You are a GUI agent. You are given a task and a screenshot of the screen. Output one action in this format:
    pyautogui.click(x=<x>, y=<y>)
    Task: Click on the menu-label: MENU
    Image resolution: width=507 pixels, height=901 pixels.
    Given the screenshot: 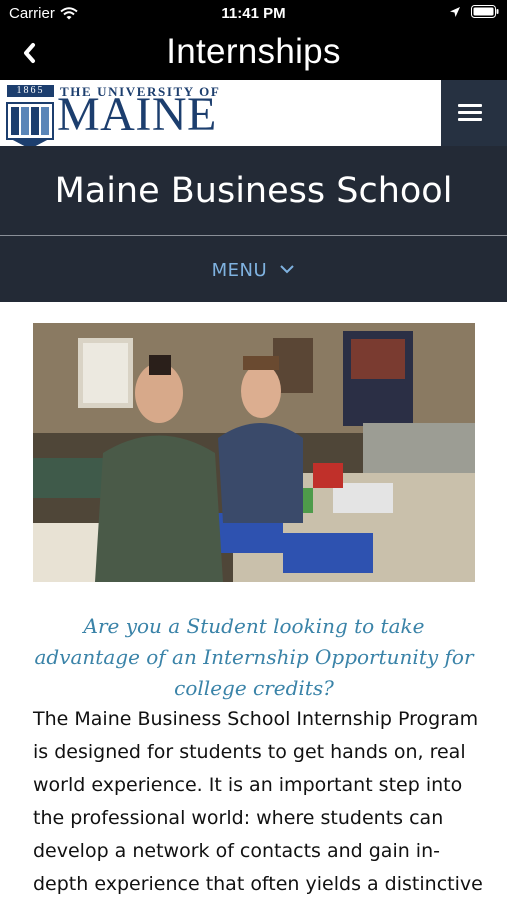 What is the action you would take?
    pyautogui.click(x=239, y=270)
    